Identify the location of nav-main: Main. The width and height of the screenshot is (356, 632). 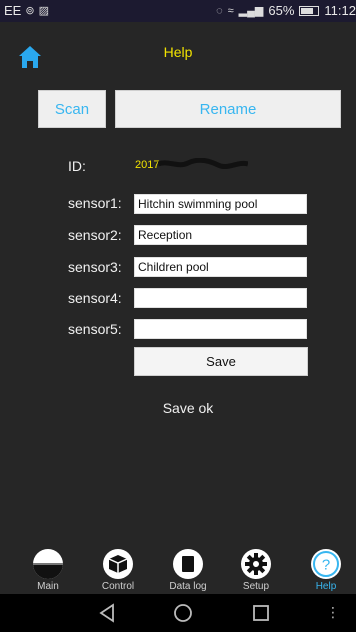
(48, 570).